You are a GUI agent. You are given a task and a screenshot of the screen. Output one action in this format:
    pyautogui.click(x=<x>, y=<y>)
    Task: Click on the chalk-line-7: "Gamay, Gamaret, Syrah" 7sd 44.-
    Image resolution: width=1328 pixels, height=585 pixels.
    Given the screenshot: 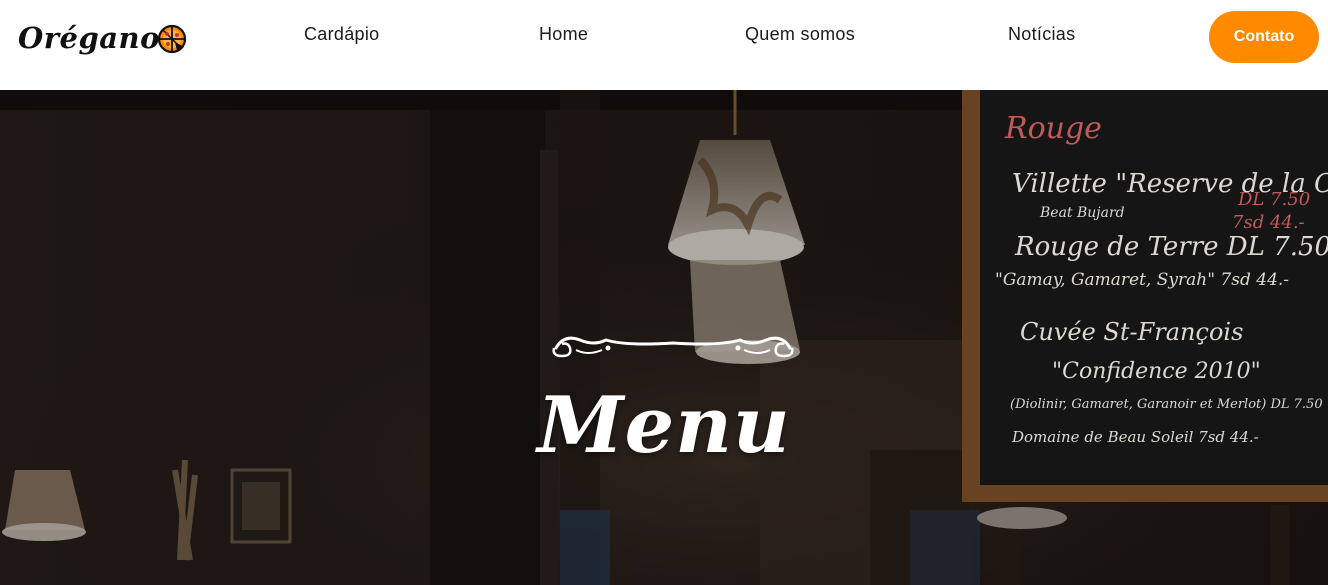 What is the action you would take?
    pyautogui.click(x=1142, y=280)
    